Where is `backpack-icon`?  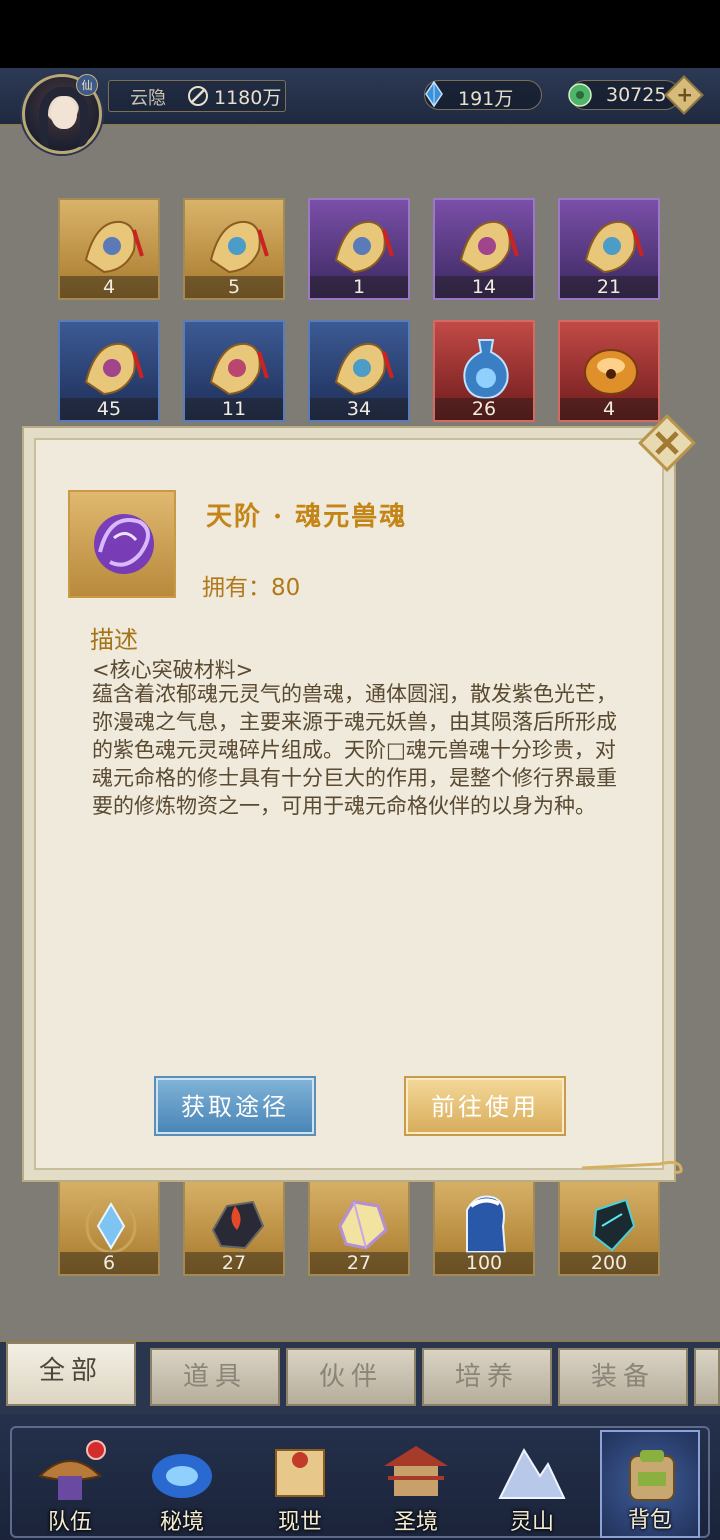
backpack-icon is located at coordinates (652, 1475).